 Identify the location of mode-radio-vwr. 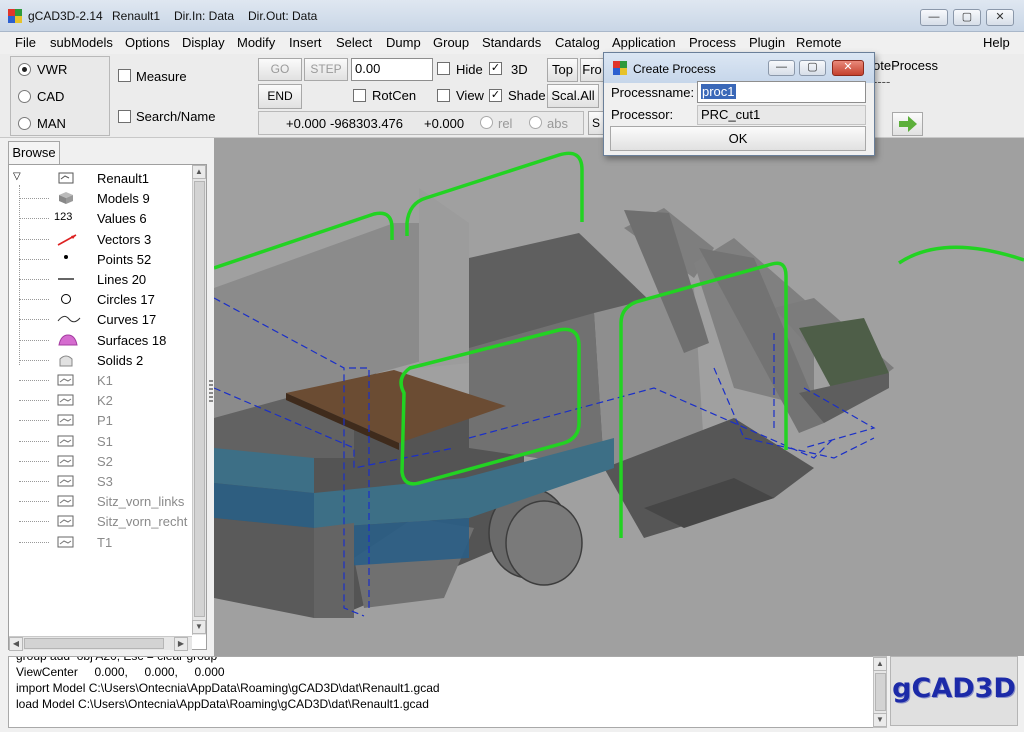
(24, 69).